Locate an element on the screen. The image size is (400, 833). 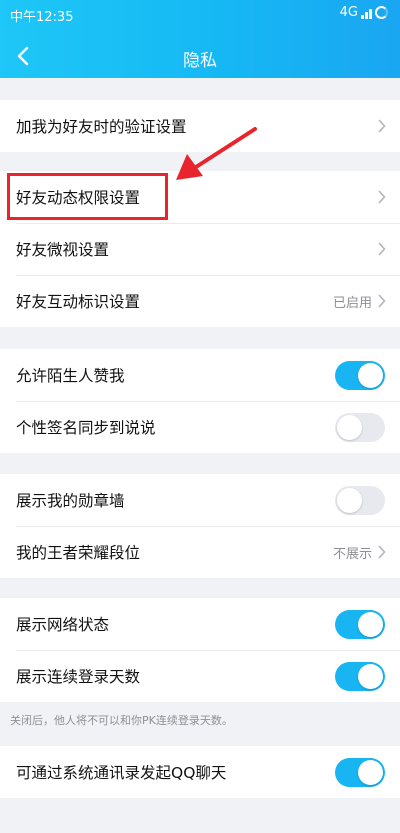
row-label: 个性签名同步到说说 is located at coordinates (86, 428).